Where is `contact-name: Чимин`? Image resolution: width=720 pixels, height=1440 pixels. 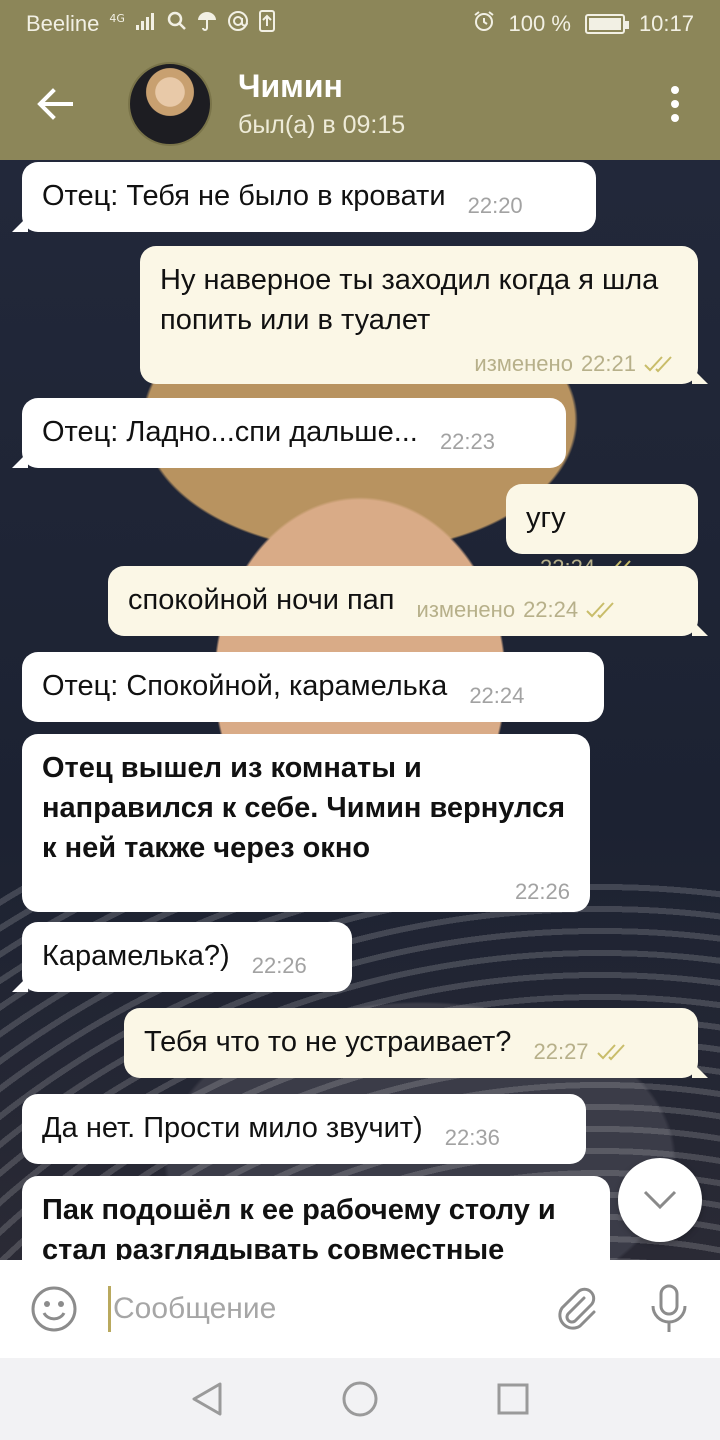
contact-name: Чимин is located at coordinates (290, 86).